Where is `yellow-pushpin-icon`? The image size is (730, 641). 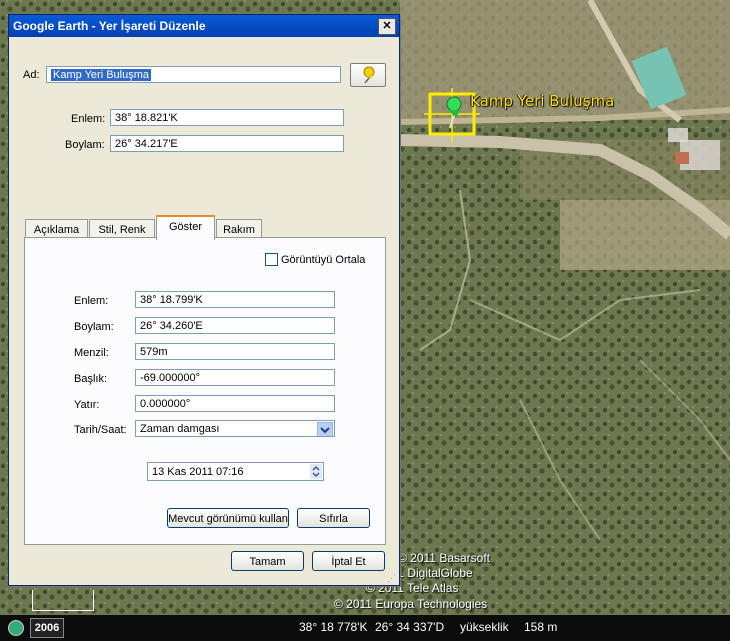 yellow-pushpin-icon is located at coordinates (369, 75).